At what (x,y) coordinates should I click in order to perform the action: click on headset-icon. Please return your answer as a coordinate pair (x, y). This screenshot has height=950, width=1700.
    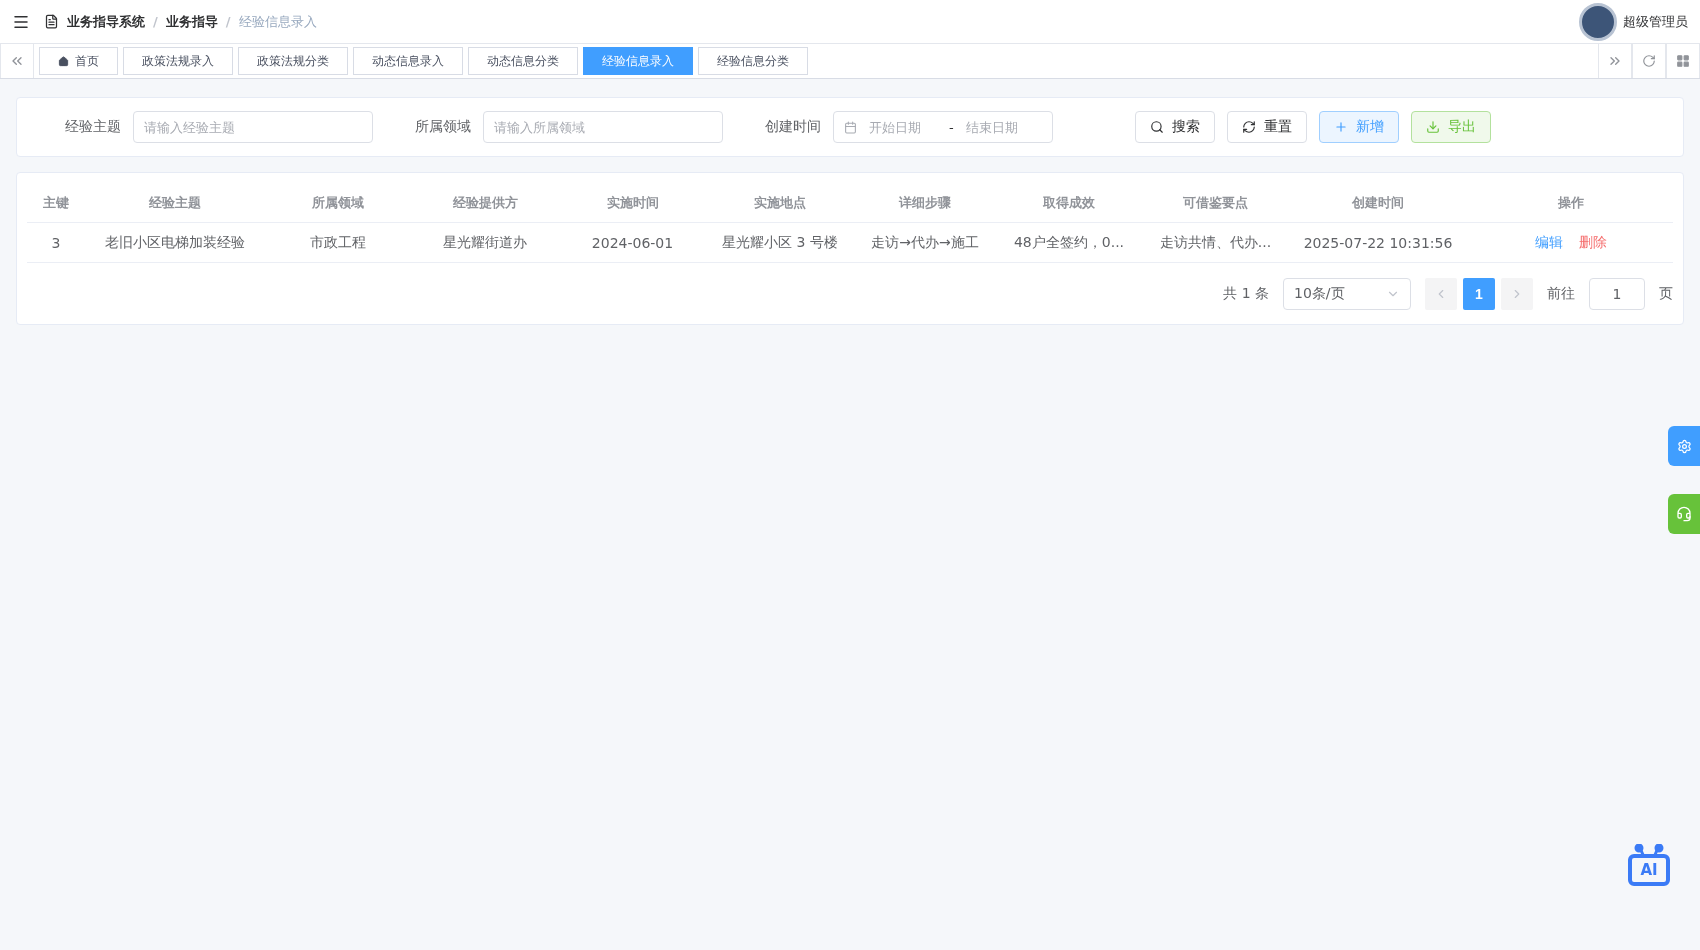
    Looking at the image, I should click on (1684, 514).